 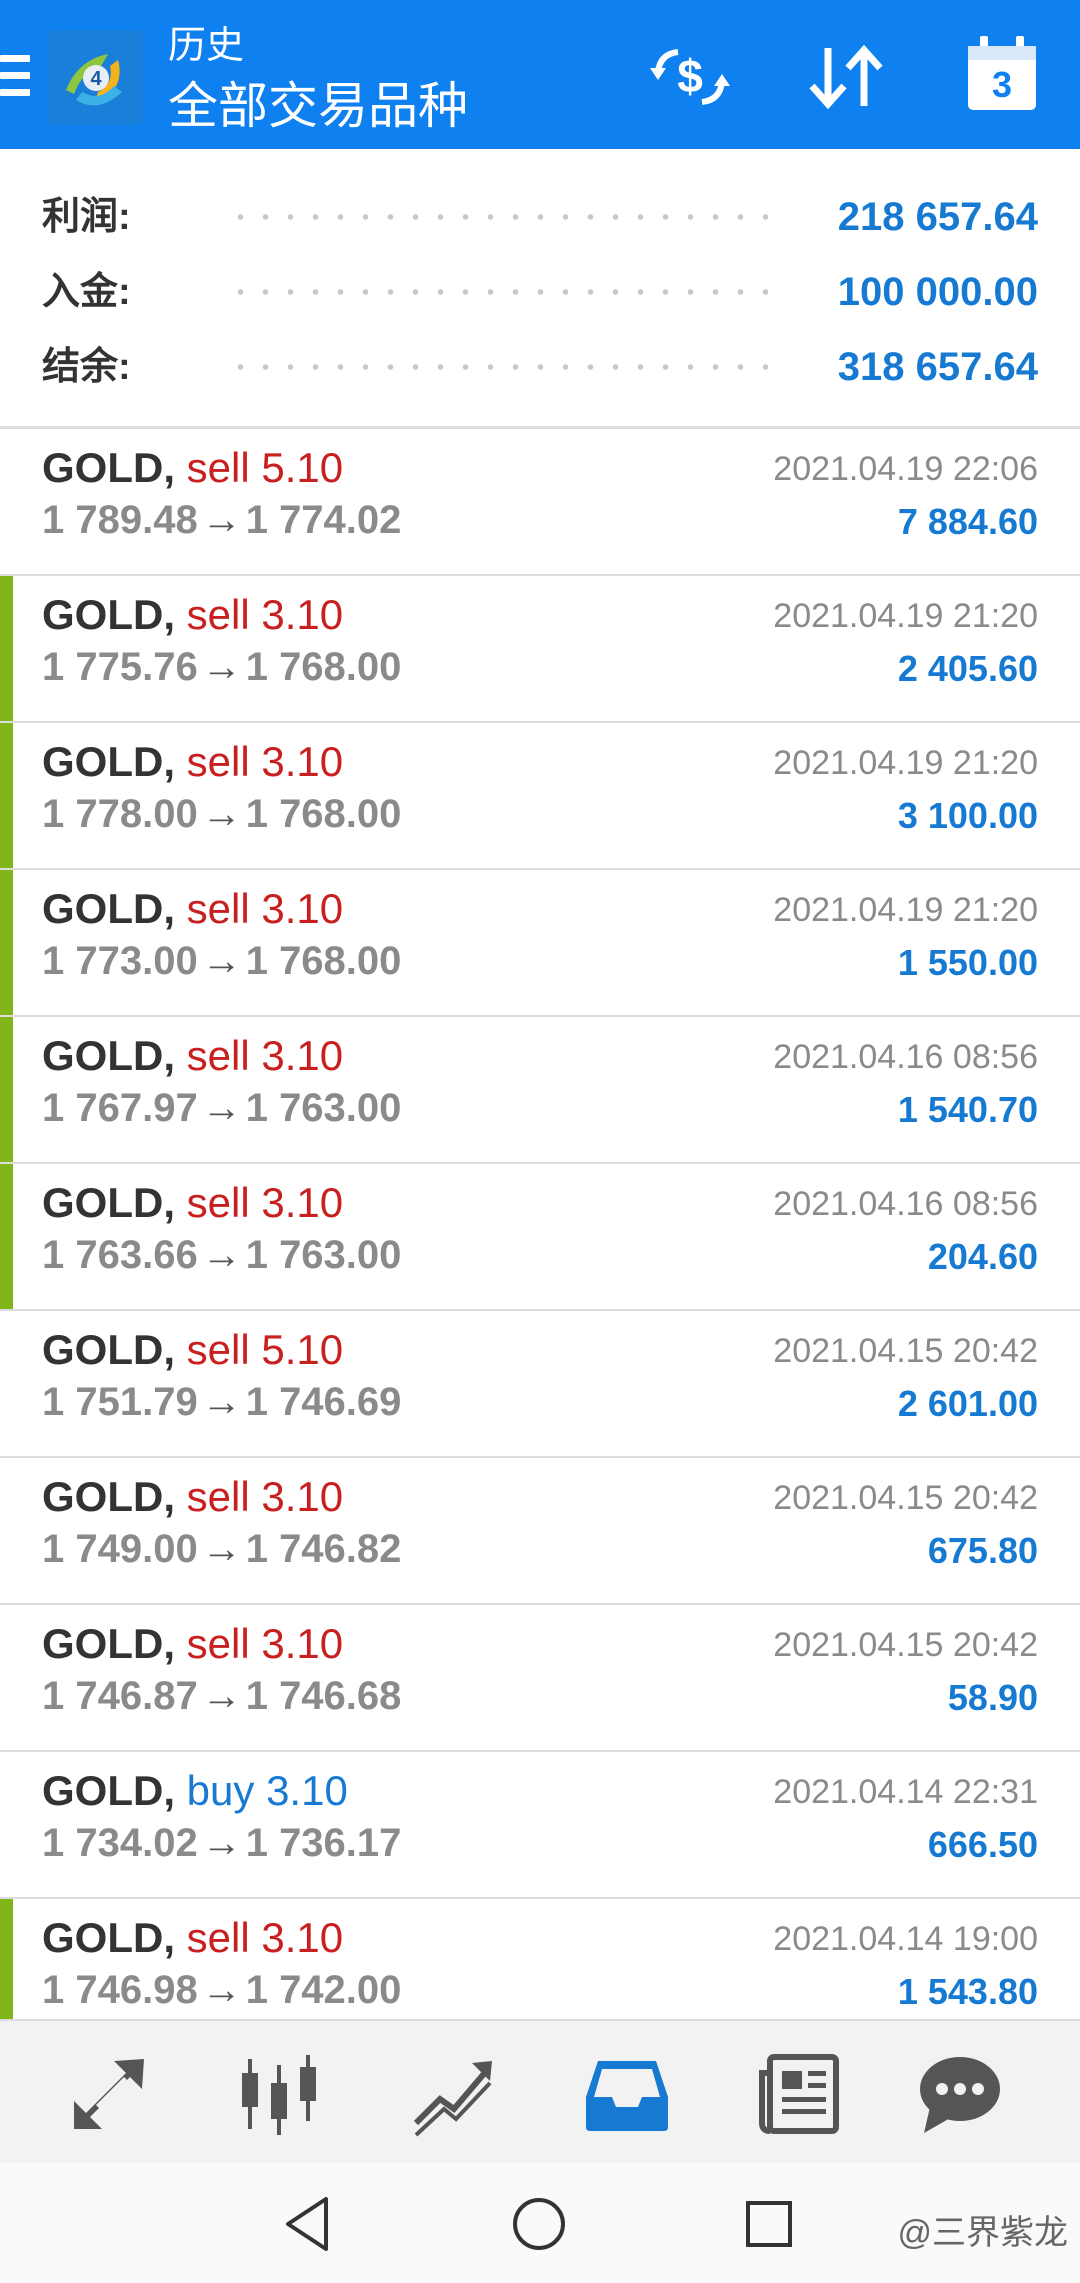 I want to click on deal-time: 2021.04.15 20:42, so click(x=905, y=1498).